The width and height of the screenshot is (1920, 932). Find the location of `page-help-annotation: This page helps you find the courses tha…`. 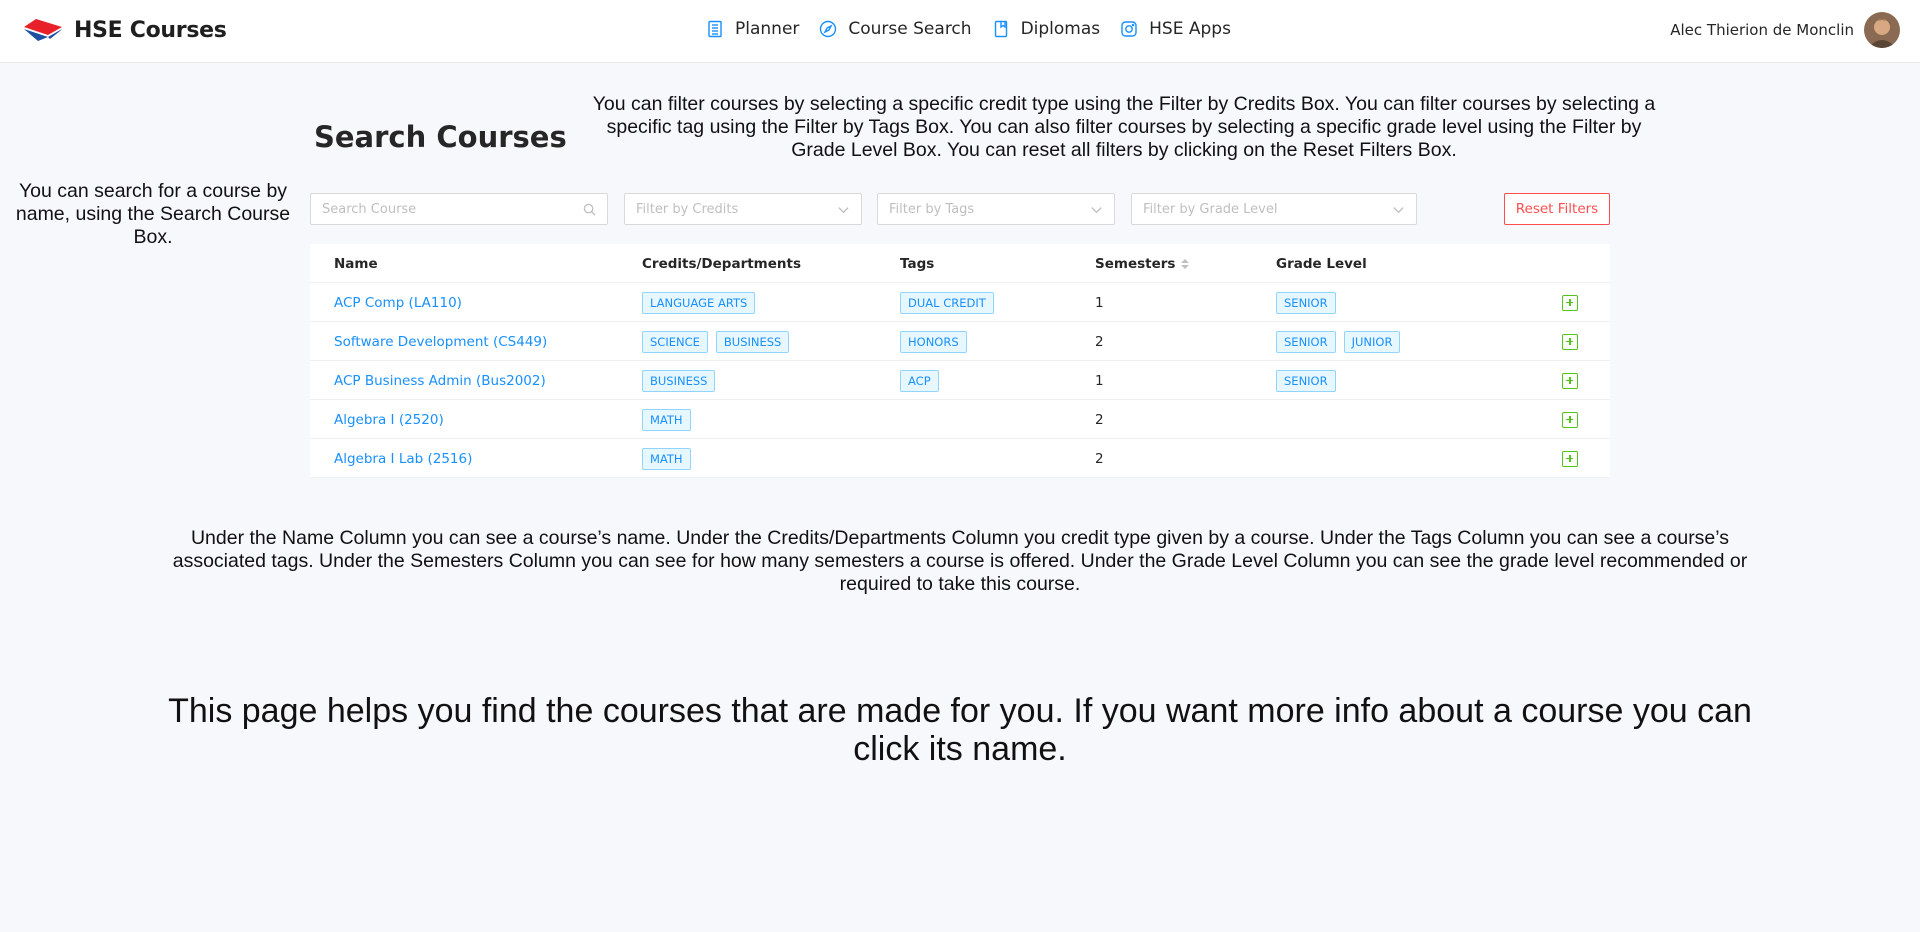

page-help-annotation: This page helps you find the courses tha… is located at coordinates (960, 730).